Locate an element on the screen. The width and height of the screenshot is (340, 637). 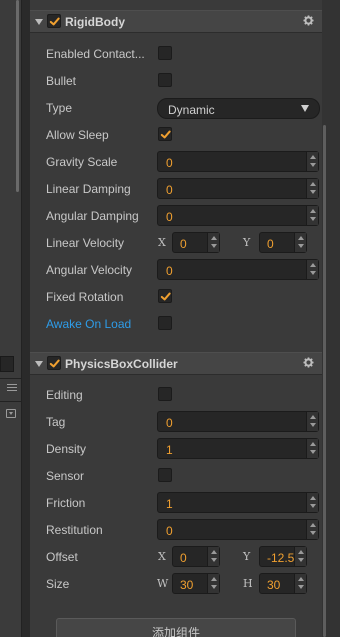
label-tag: Tag is located at coordinates (56, 422).